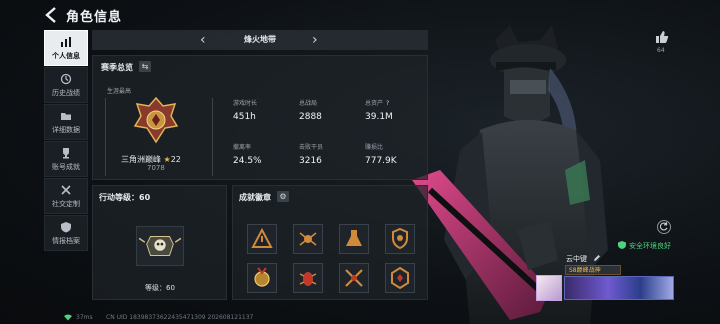 This screenshot has height=324, width=720. What do you see at coordinates (66, 85) in the screenshot?
I see `sidebar-item-match-history: 历史战绩` at bounding box center [66, 85].